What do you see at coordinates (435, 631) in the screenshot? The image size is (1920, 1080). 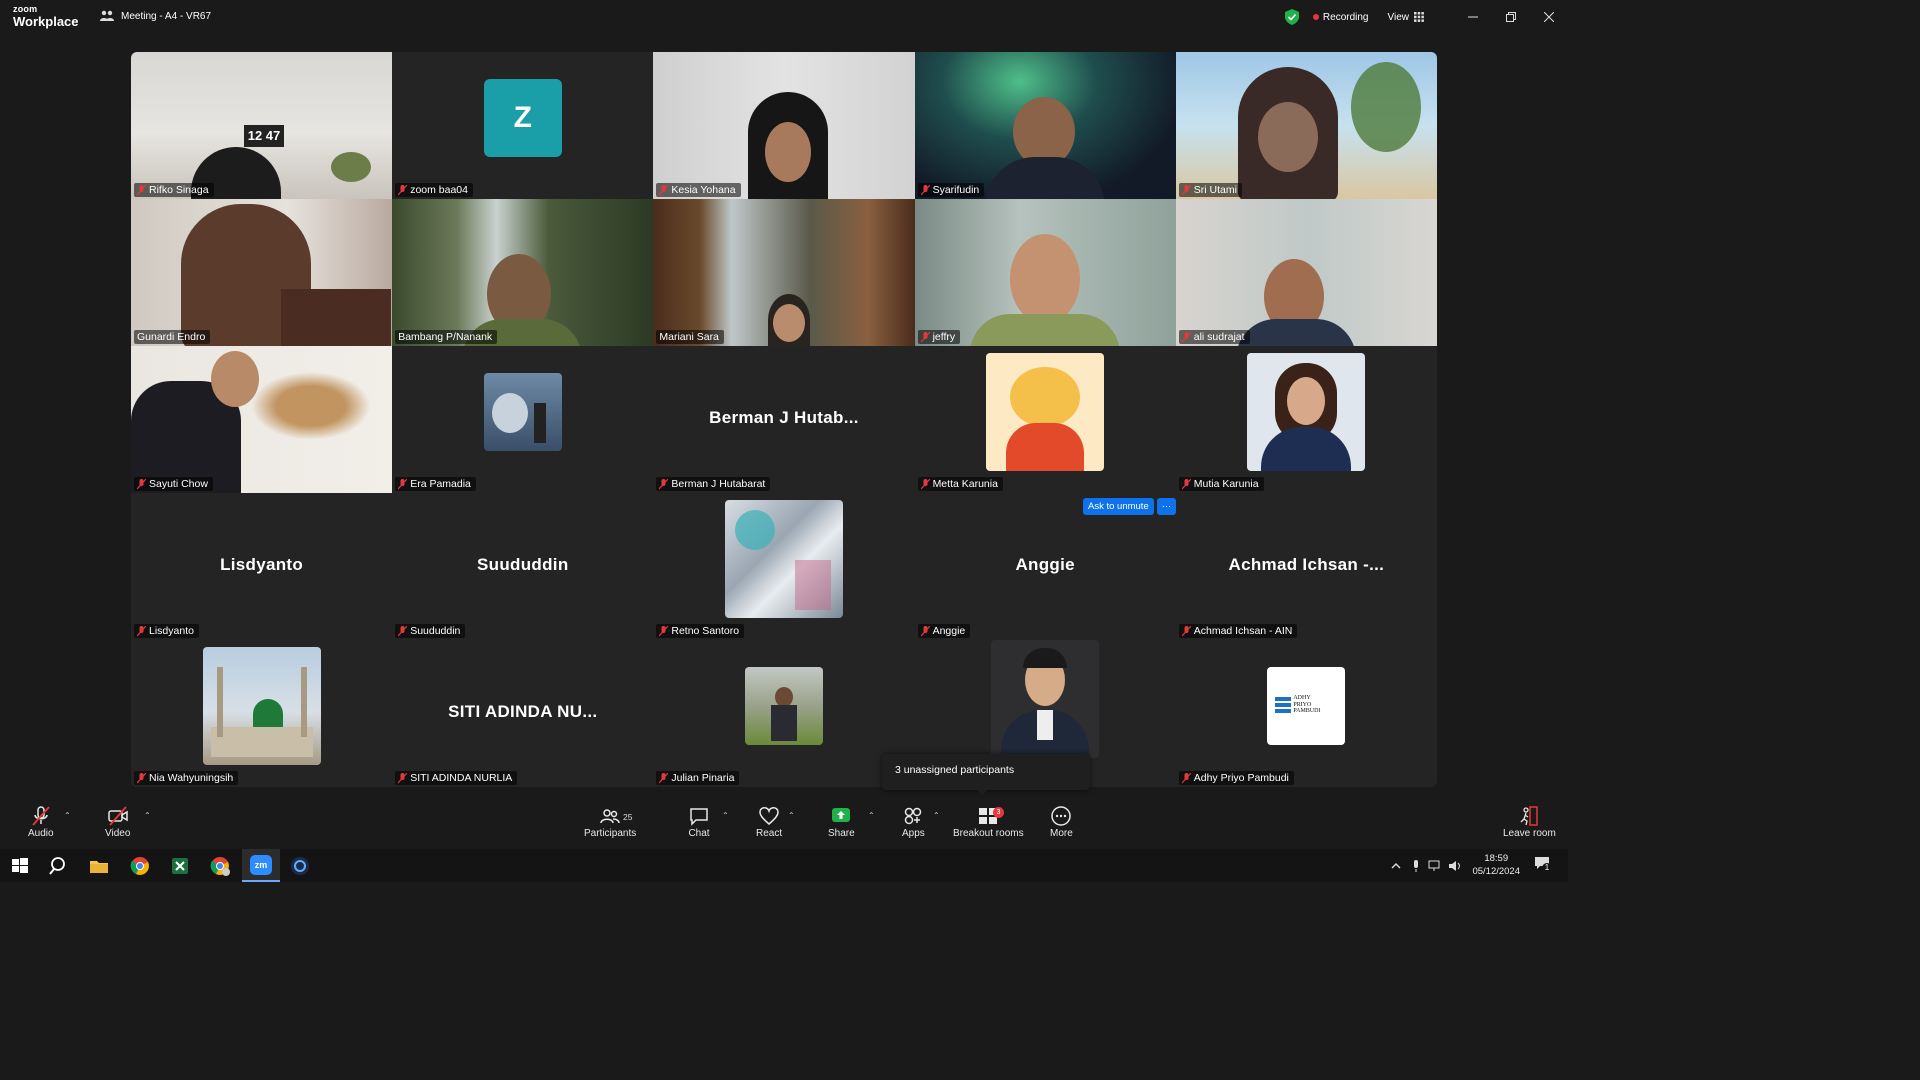 I see `participant-name: Suududdin` at bounding box center [435, 631].